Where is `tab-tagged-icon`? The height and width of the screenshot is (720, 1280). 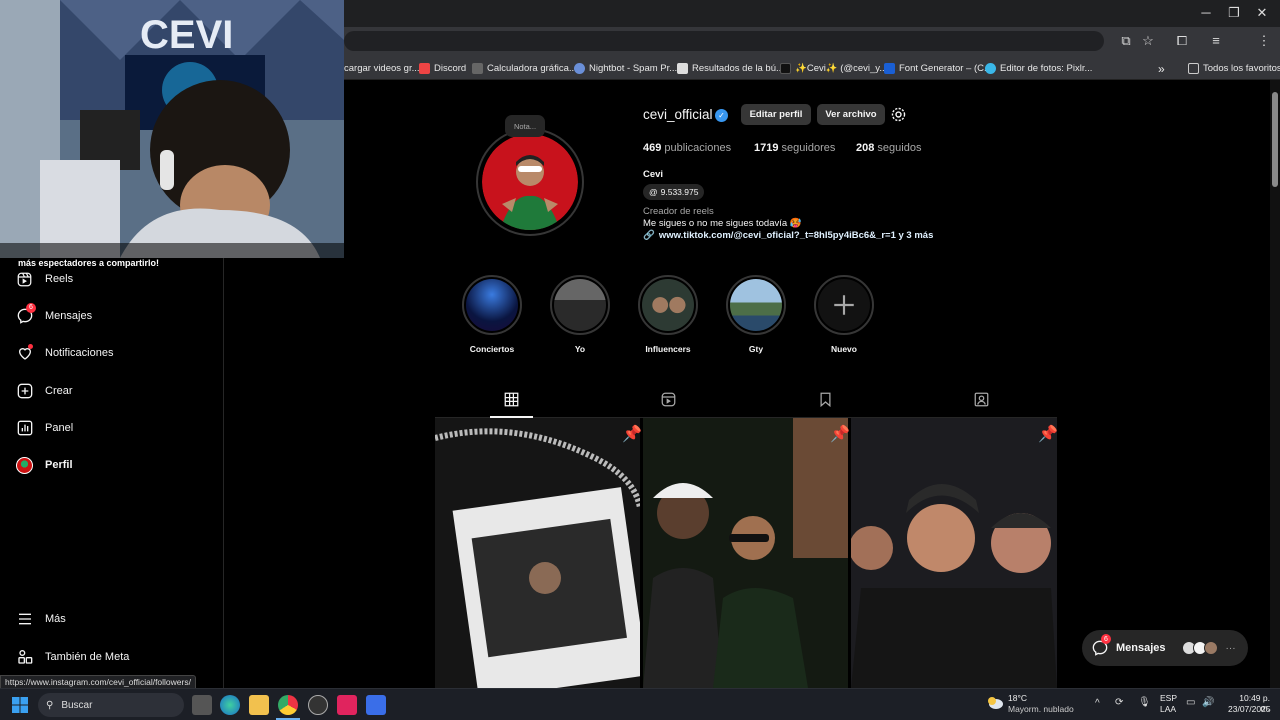
tab-tagged-icon is located at coordinates (982, 401).